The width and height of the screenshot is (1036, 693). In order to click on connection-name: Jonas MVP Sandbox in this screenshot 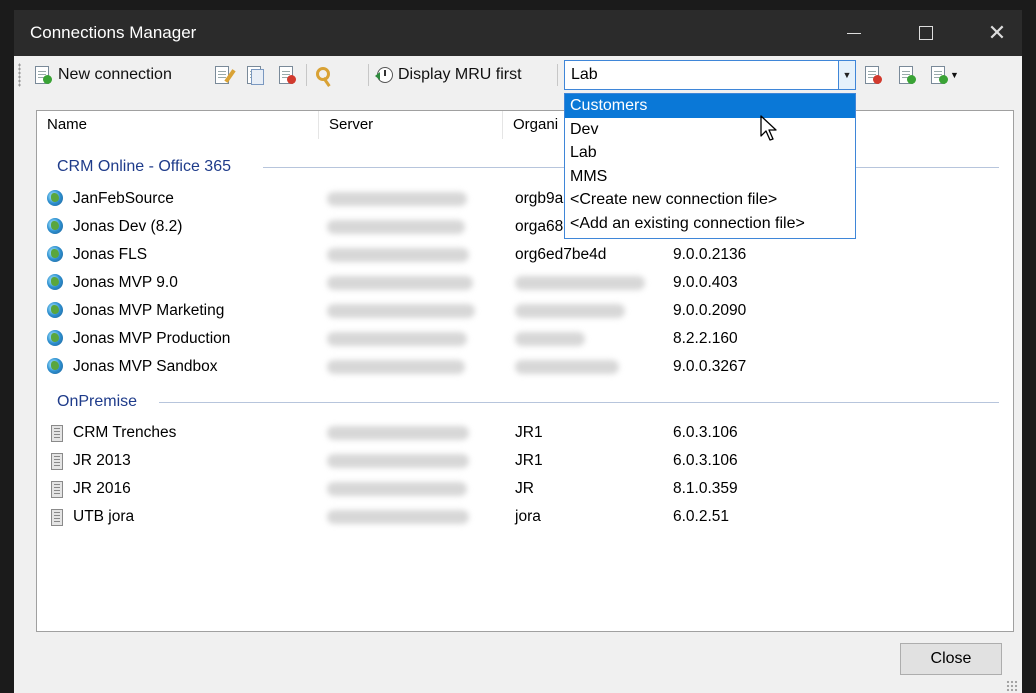, I will do `click(145, 366)`.